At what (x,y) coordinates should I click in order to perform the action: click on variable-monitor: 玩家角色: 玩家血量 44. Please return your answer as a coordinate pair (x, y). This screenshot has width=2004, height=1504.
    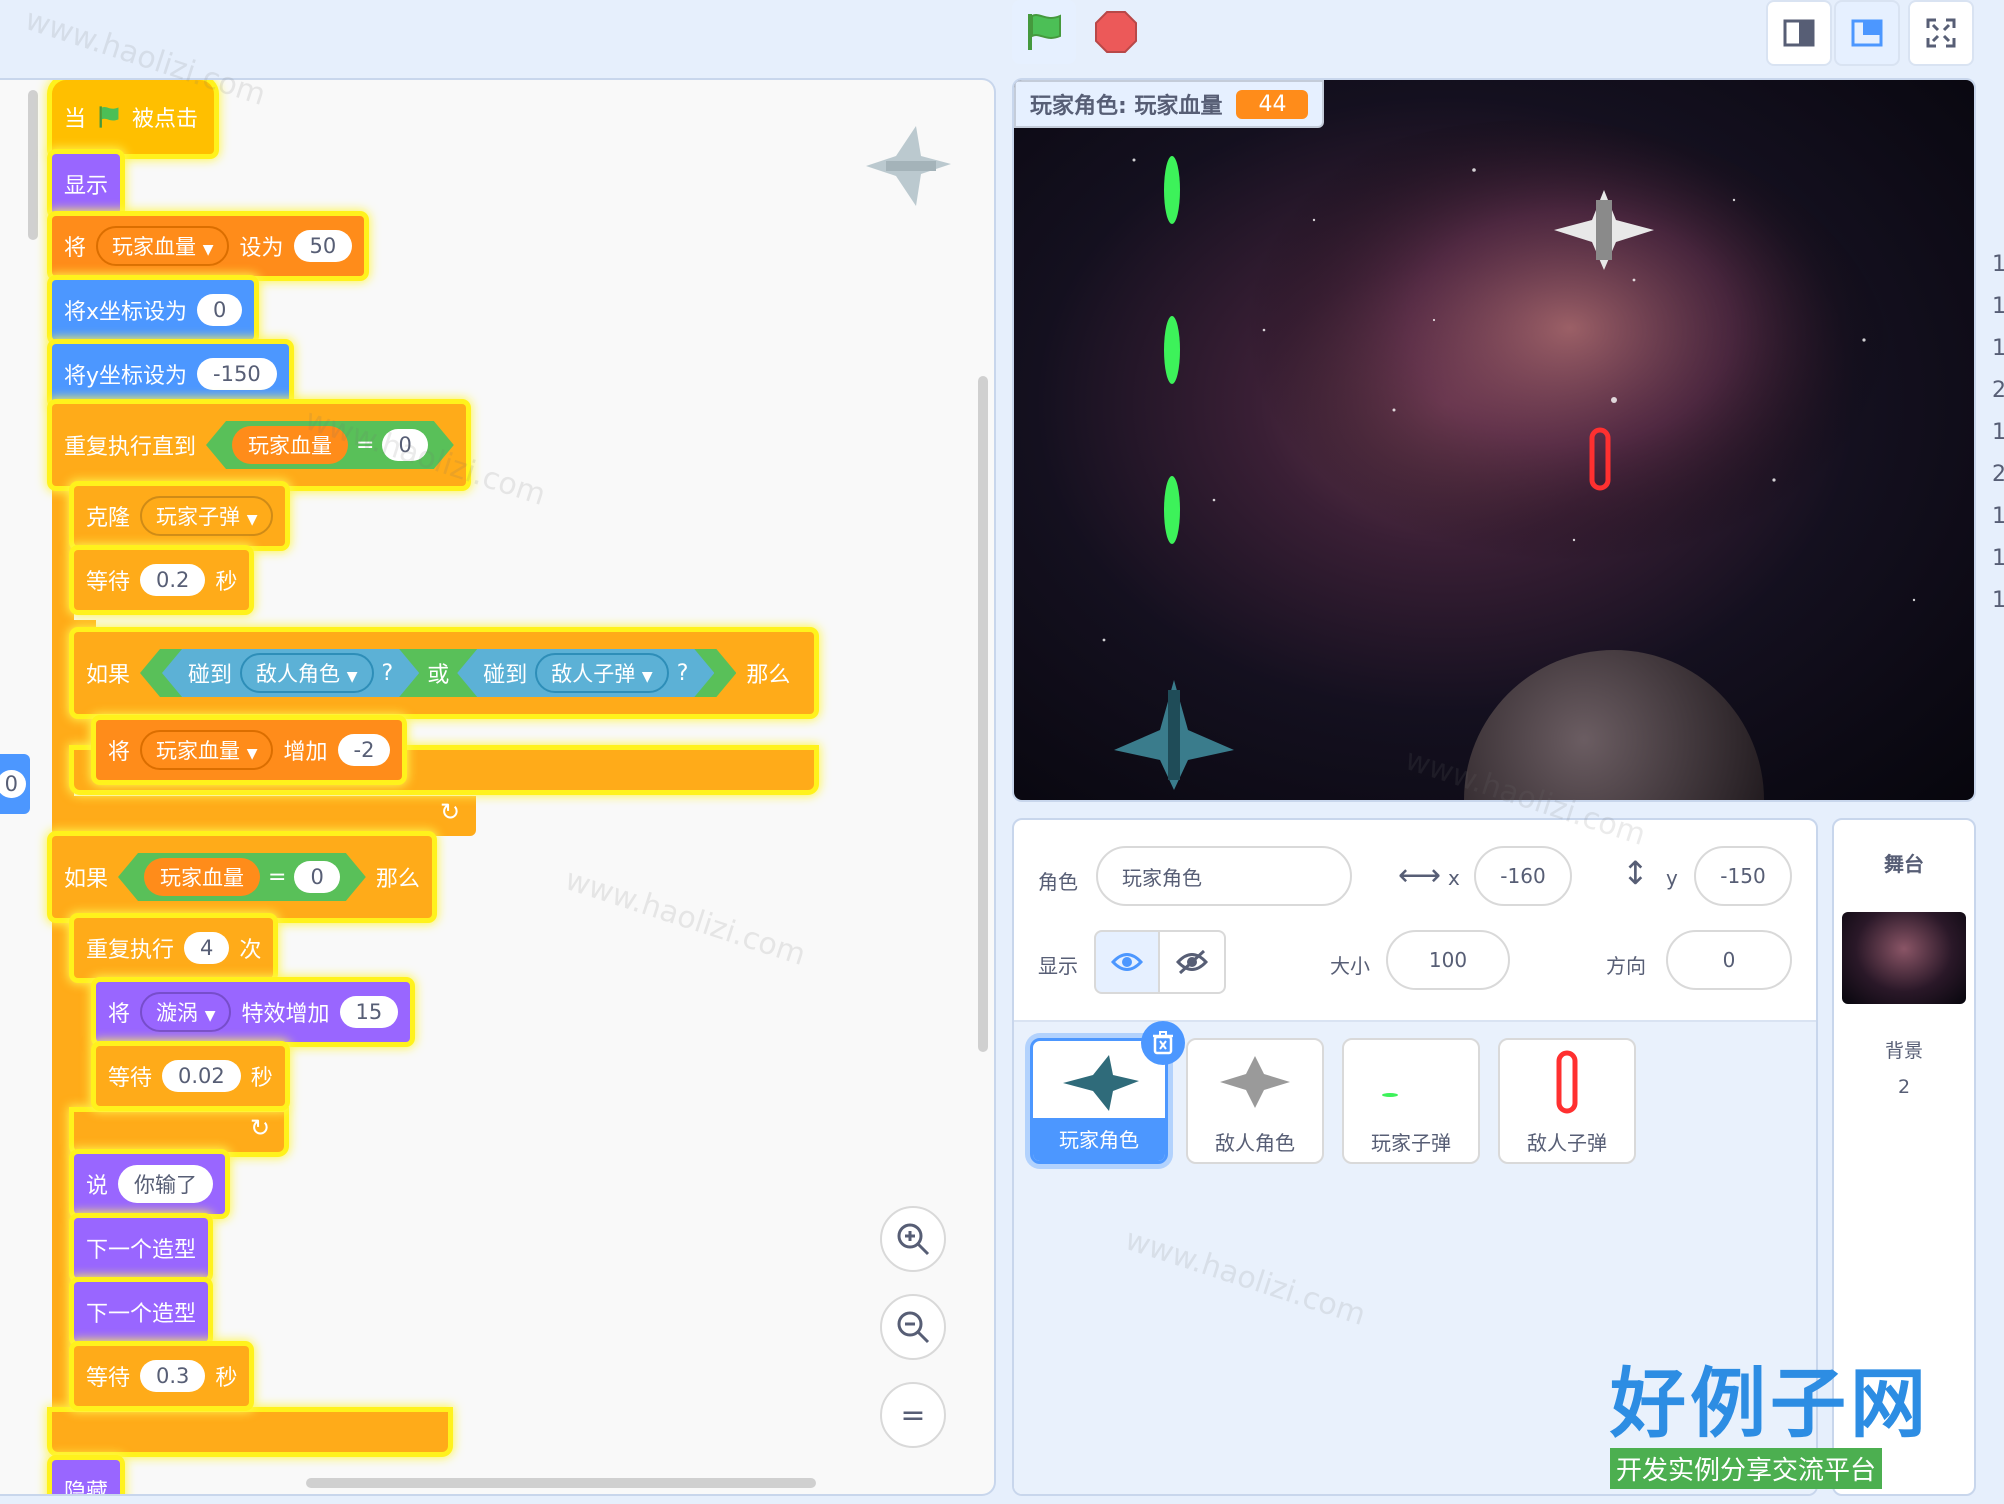
    Looking at the image, I should click on (1169, 104).